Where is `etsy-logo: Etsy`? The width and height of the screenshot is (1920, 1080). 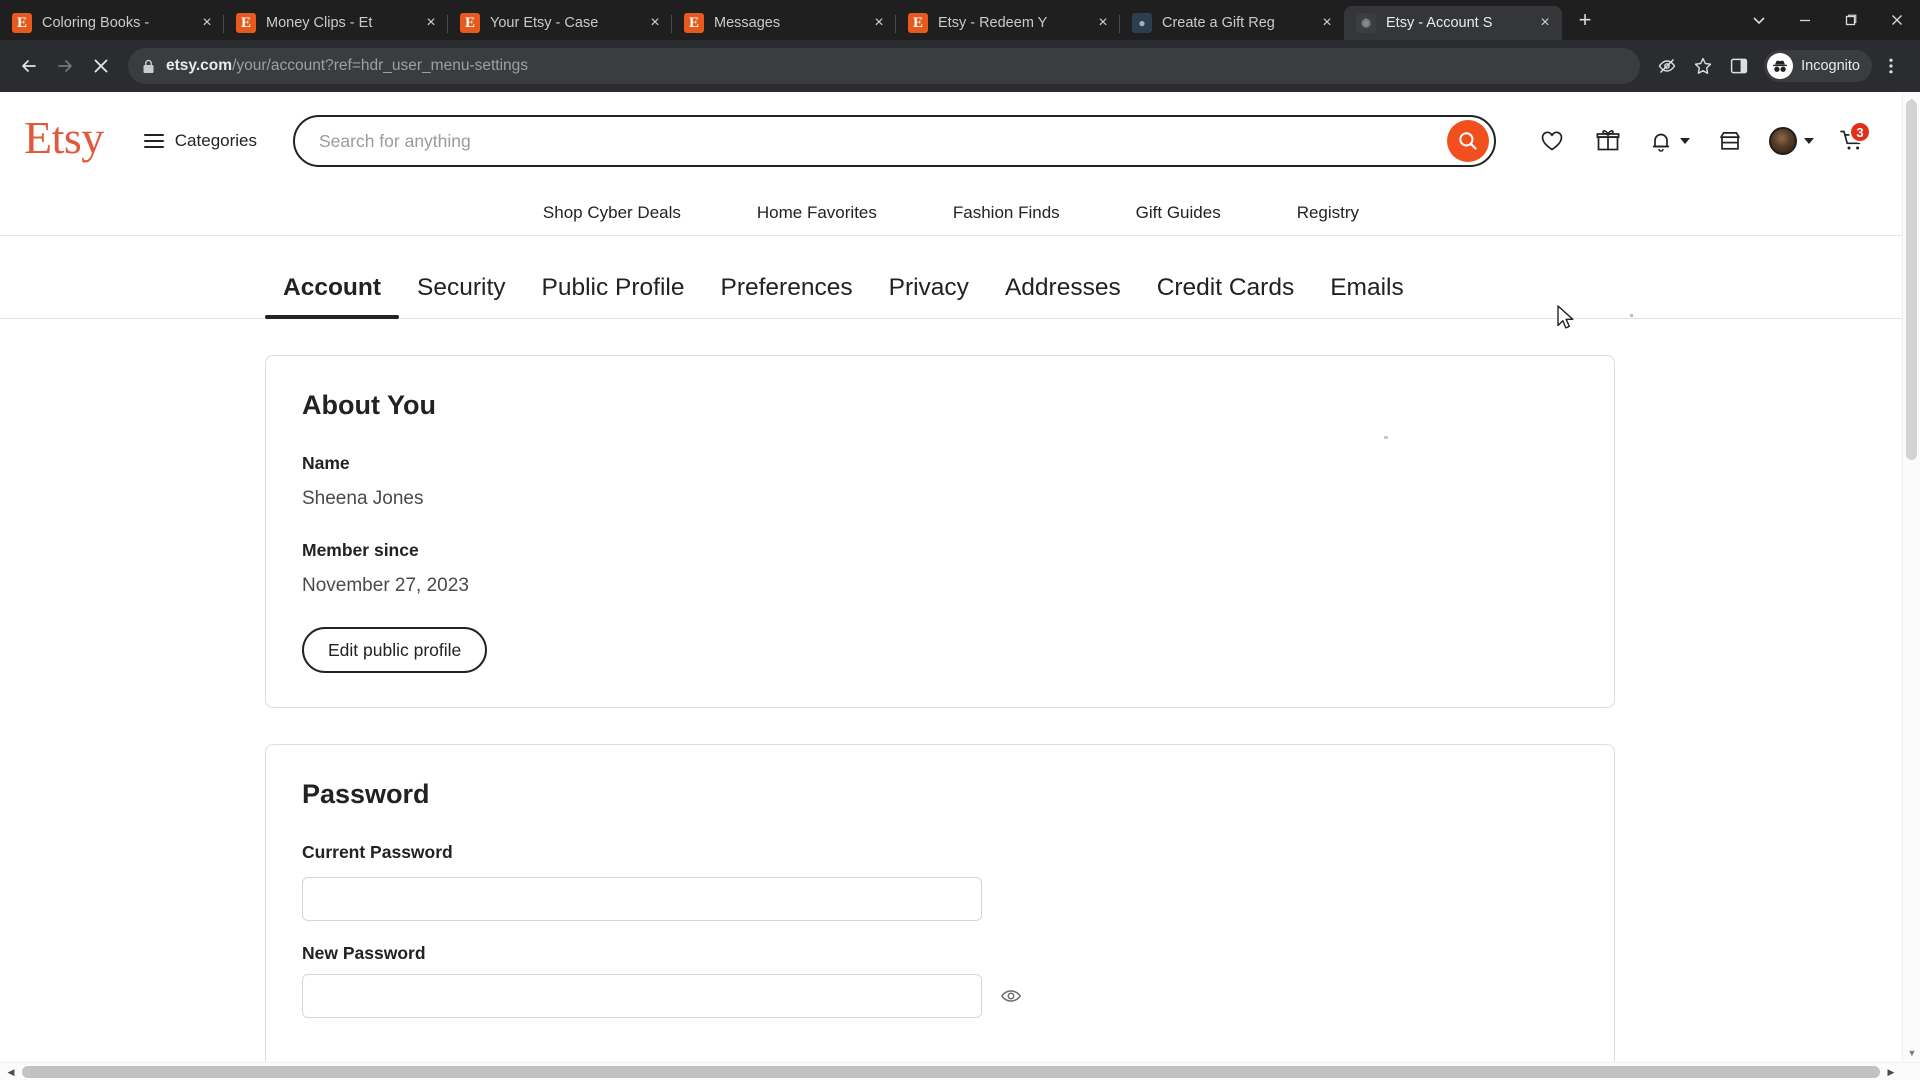 etsy-logo: Etsy is located at coordinates (64, 141).